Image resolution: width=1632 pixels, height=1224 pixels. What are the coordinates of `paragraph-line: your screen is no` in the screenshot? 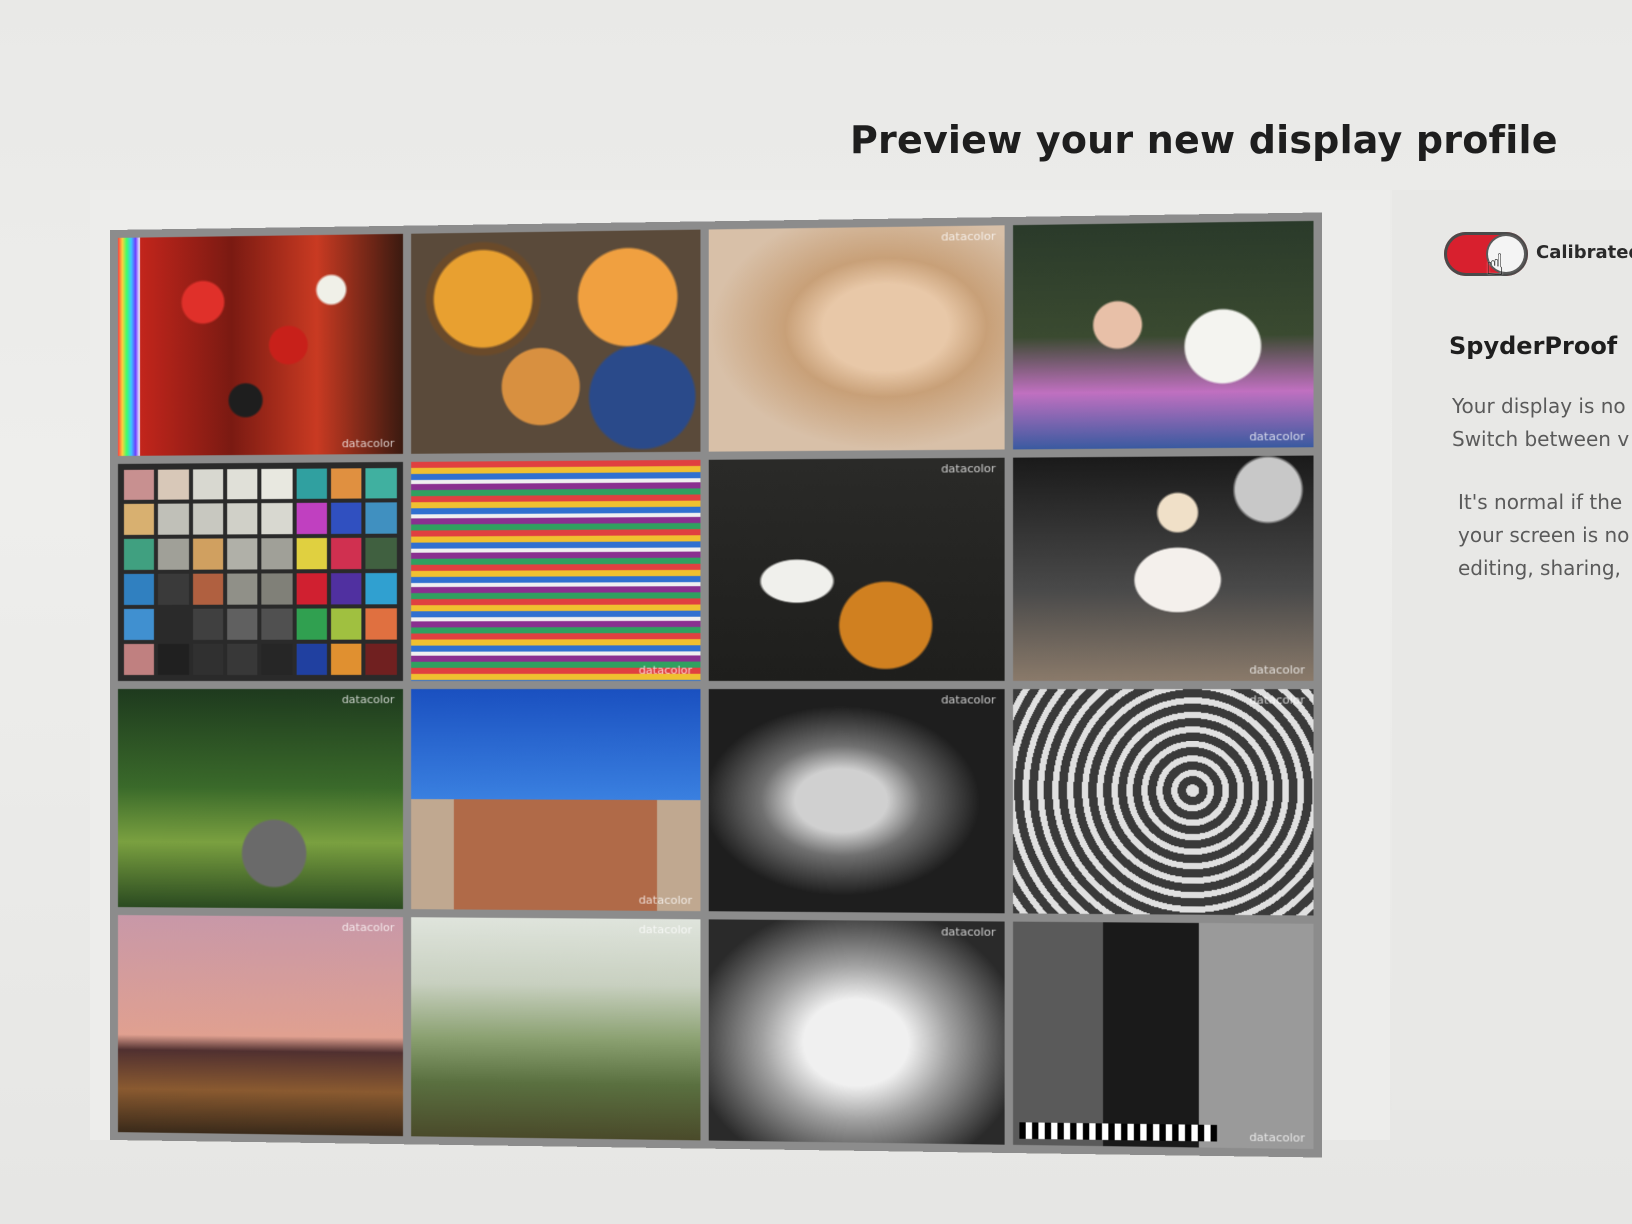 It's located at (1544, 535).